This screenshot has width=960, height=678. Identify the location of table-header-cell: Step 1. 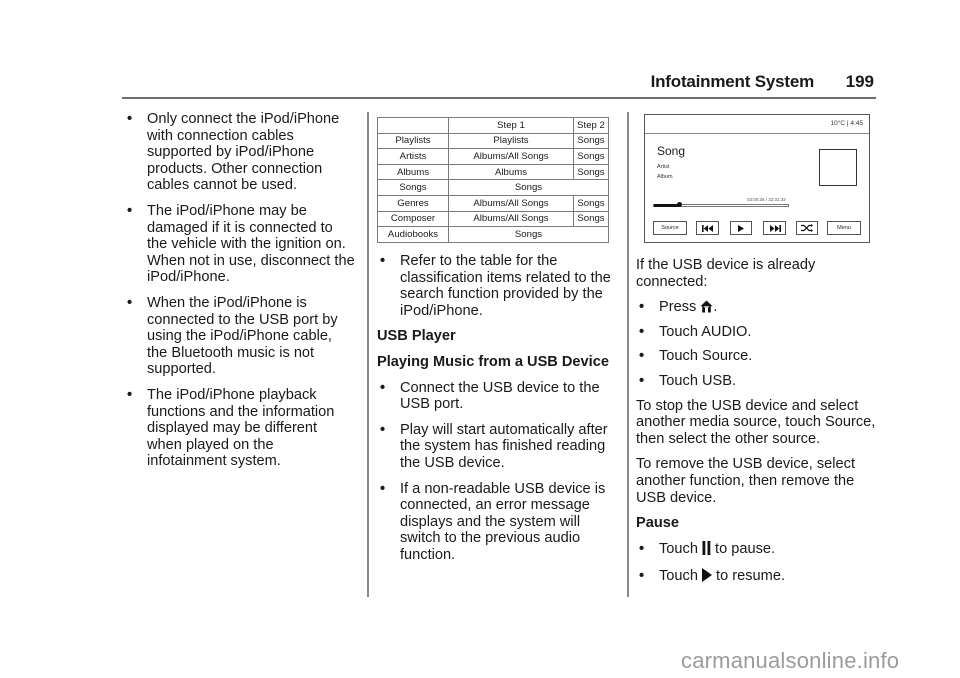
(511, 125).